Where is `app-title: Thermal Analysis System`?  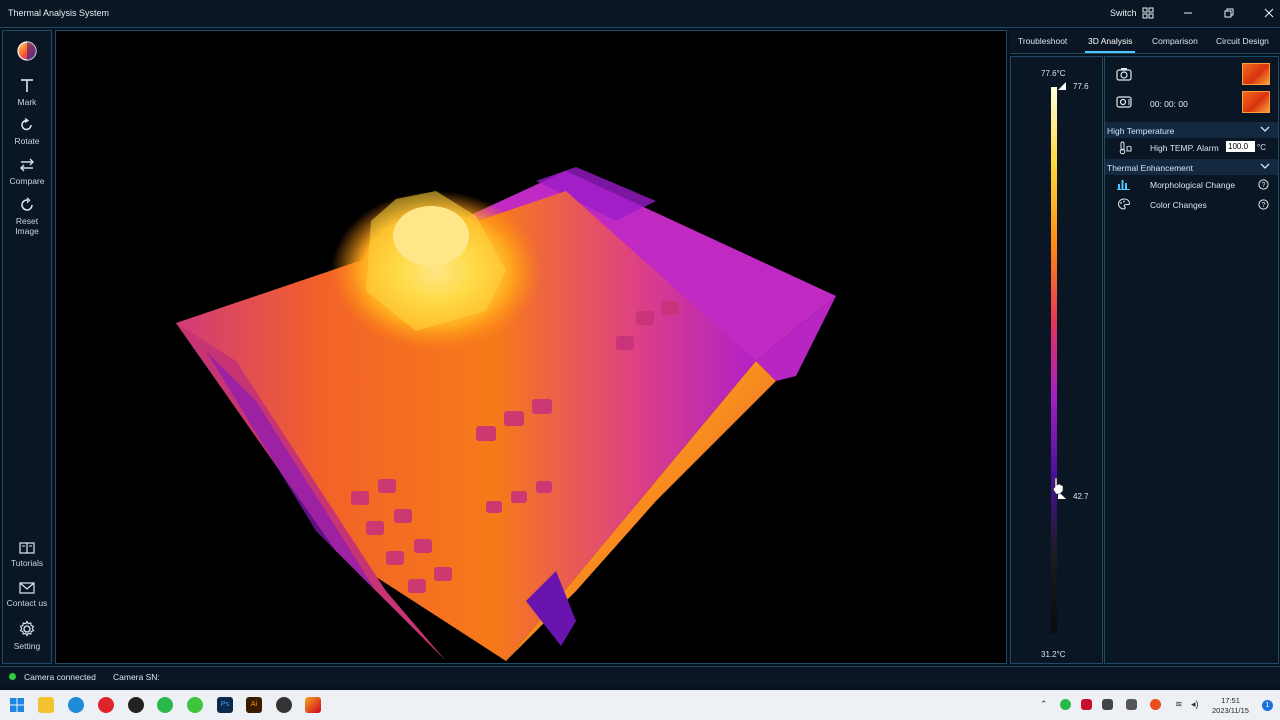
app-title: Thermal Analysis System is located at coordinates (59, 13).